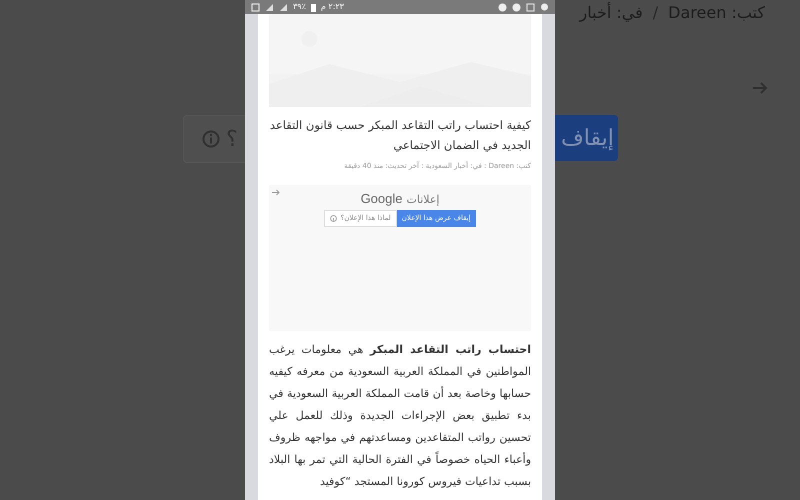 Image resolution: width=800 pixels, height=500 pixels. What do you see at coordinates (423, 200) in the screenshot?
I see `ads-label: إعلانات` at bounding box center [423, 200].